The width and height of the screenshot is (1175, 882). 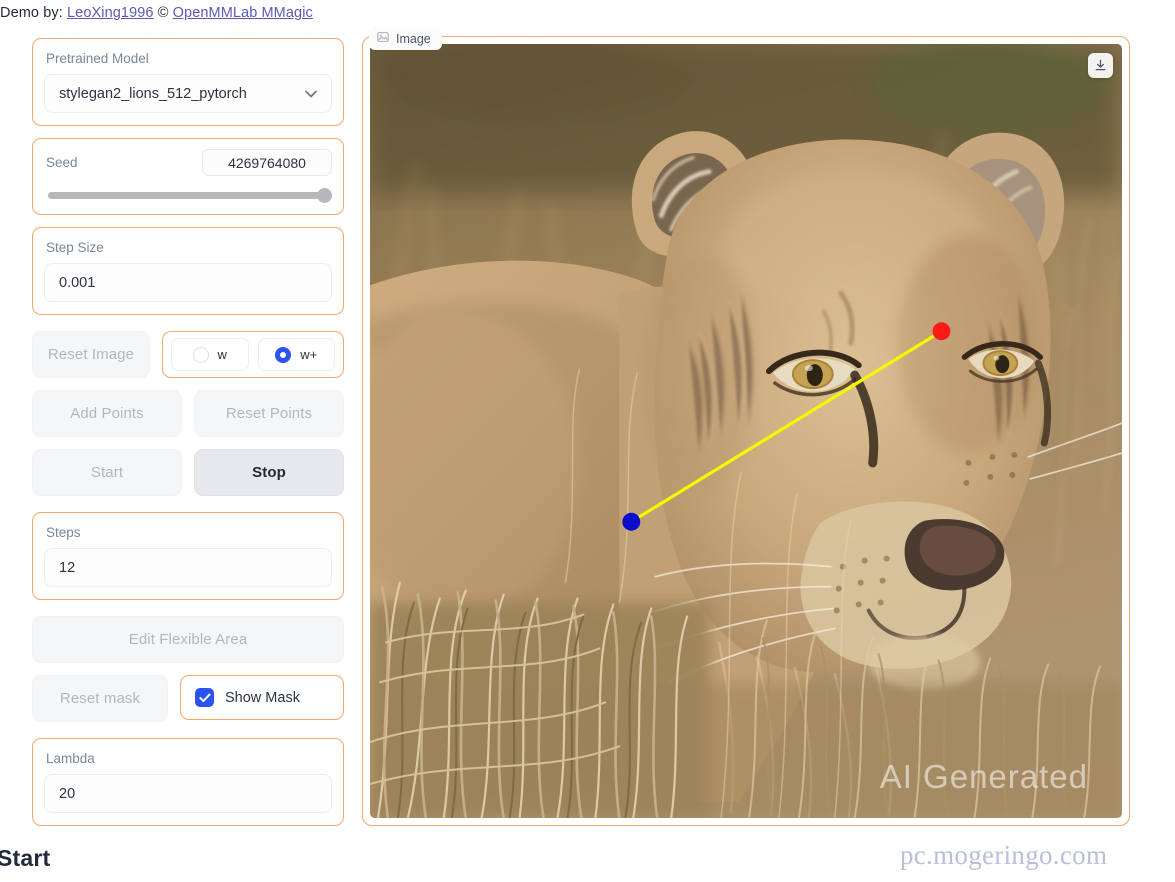 What do you see at coordinates (31, 13) in the screenshot?
I see `credit-prefix: Demo by:` at bounding box center [31, 13].